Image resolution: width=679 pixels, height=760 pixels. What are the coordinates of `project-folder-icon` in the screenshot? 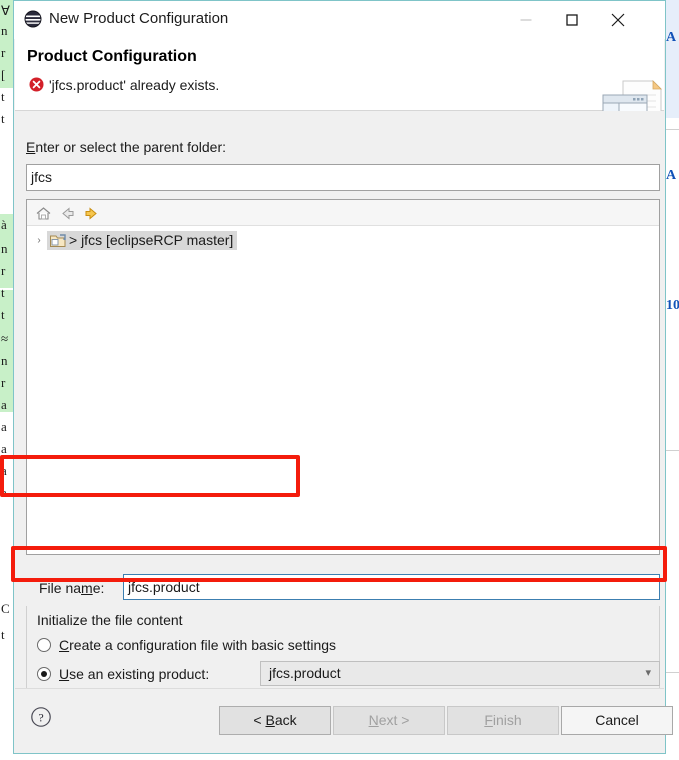 It's located at (58, 241).